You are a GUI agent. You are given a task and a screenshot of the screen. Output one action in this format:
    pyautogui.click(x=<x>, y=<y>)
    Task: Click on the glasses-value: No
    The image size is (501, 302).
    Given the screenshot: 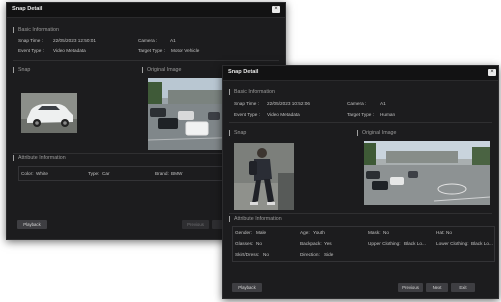 What is the action you would take?
    pyautogui.click(x=259, y=243)
    